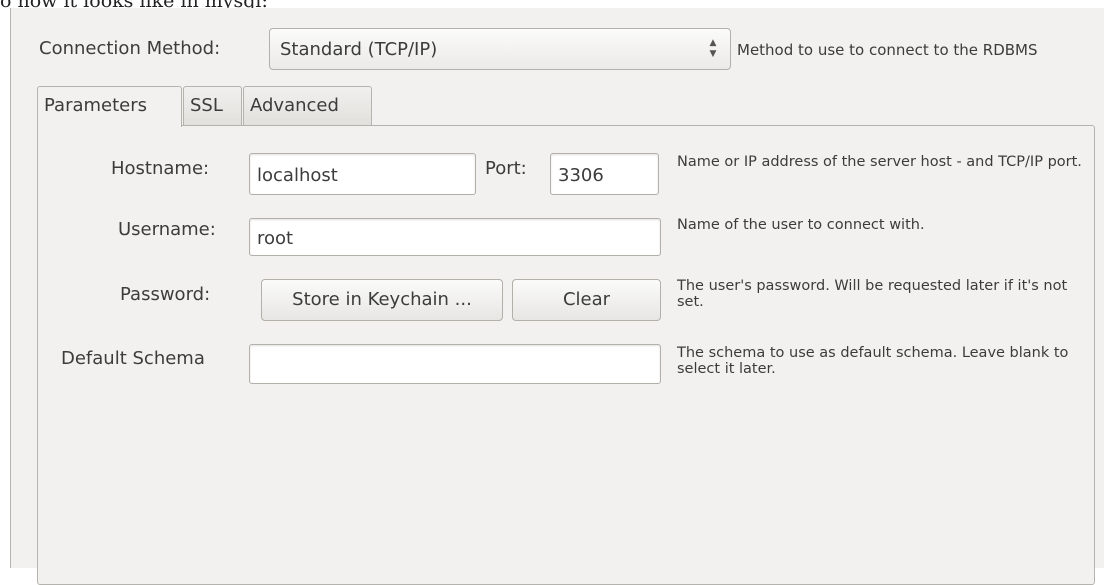 Image resolution: width=1104 pixels, height=585 pixels. Describe the element at coordinates (604, 174) in the screenshot. I see `port-input: 3306` at that location.